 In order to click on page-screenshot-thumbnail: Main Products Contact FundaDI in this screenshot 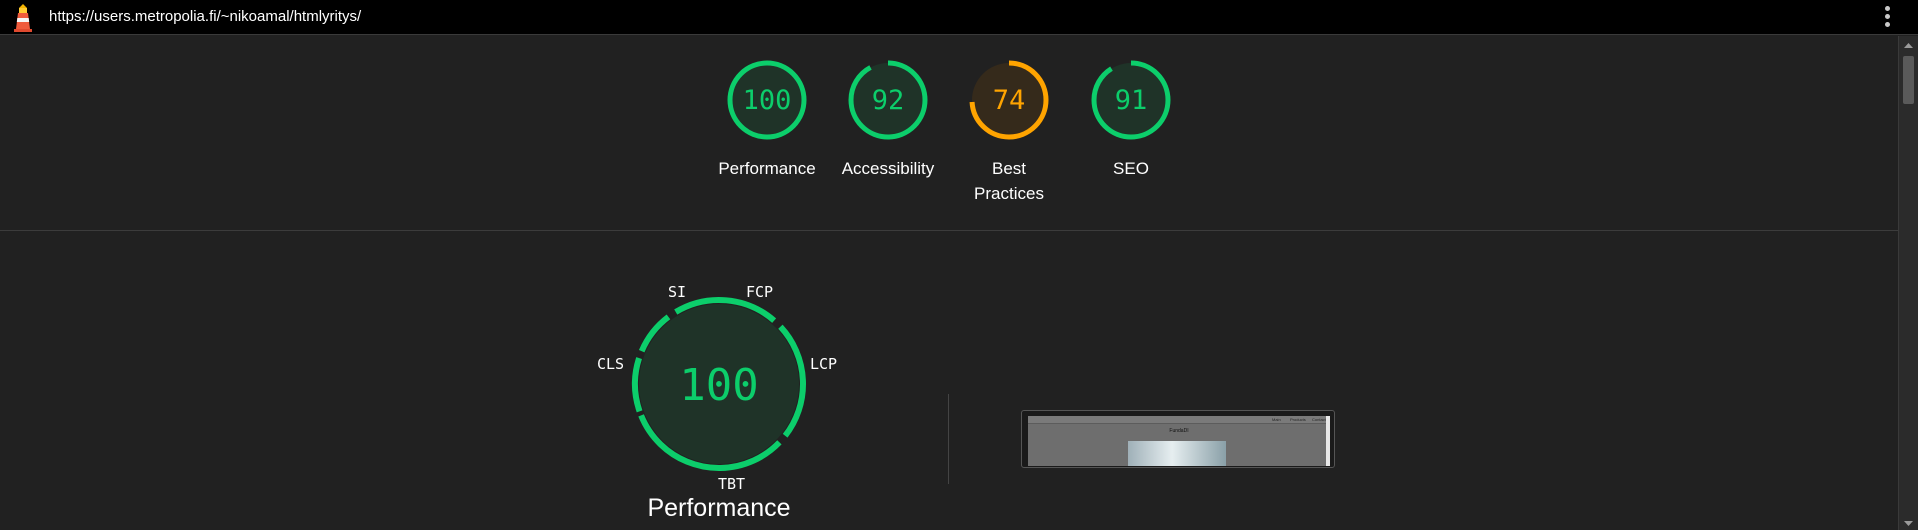, I will do `click(1178, 439)`.